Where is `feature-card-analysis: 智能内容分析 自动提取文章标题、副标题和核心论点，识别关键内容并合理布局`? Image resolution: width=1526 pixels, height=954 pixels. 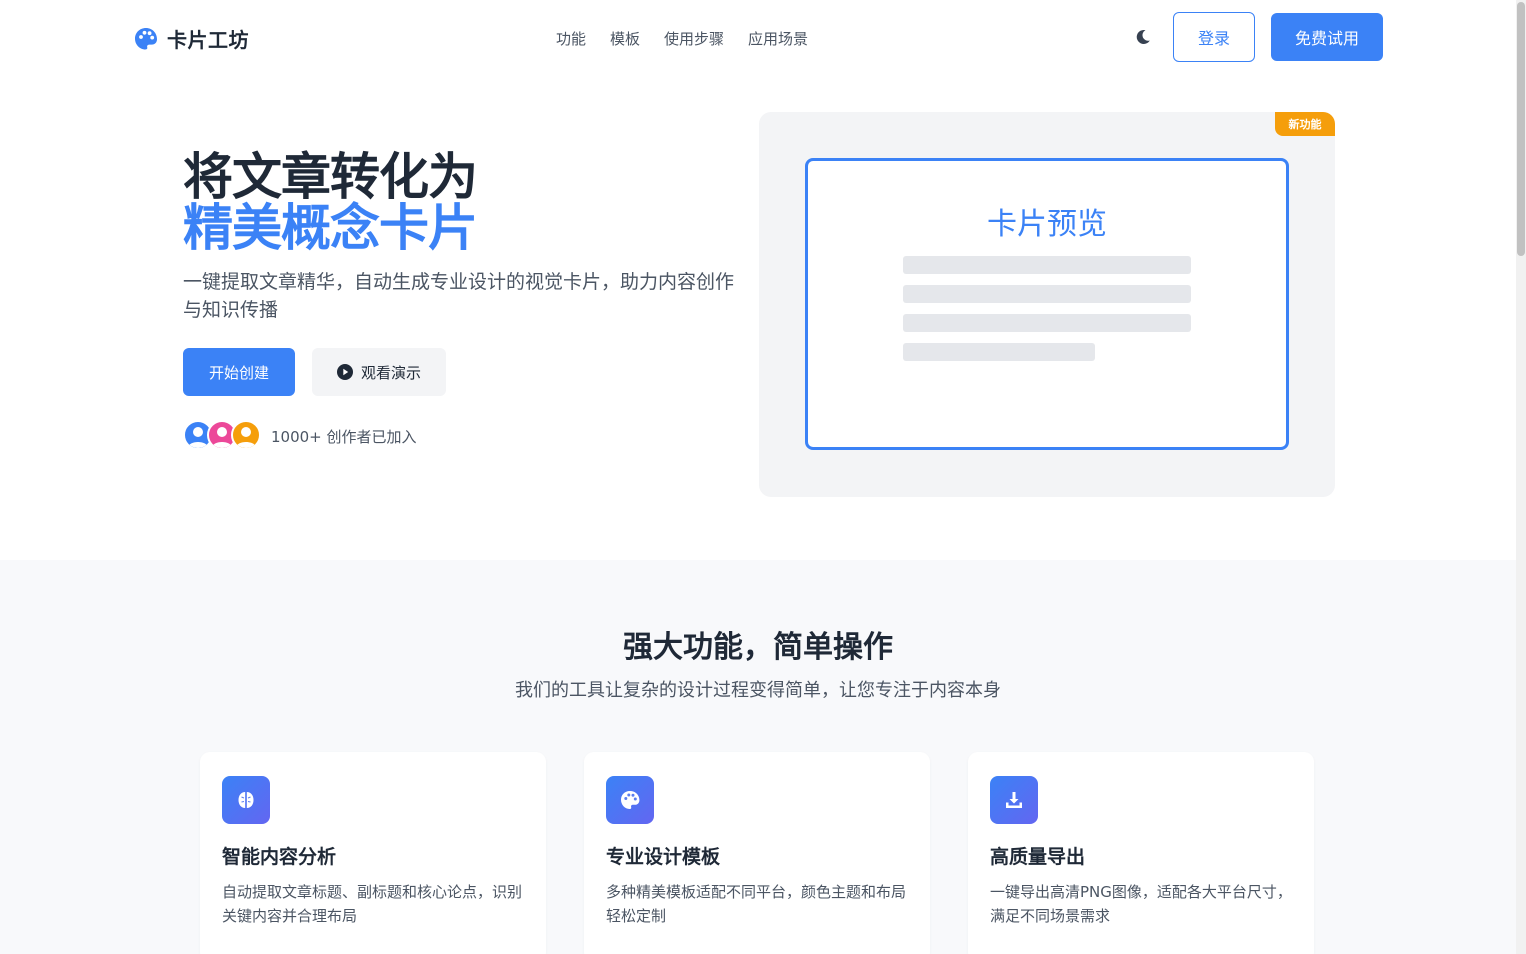 feature-card-analysis: 智能内容分析 自动提取文章标题、副标题和核心论点，识别关键内容并合理布局 is located at coordinates (373, 853).